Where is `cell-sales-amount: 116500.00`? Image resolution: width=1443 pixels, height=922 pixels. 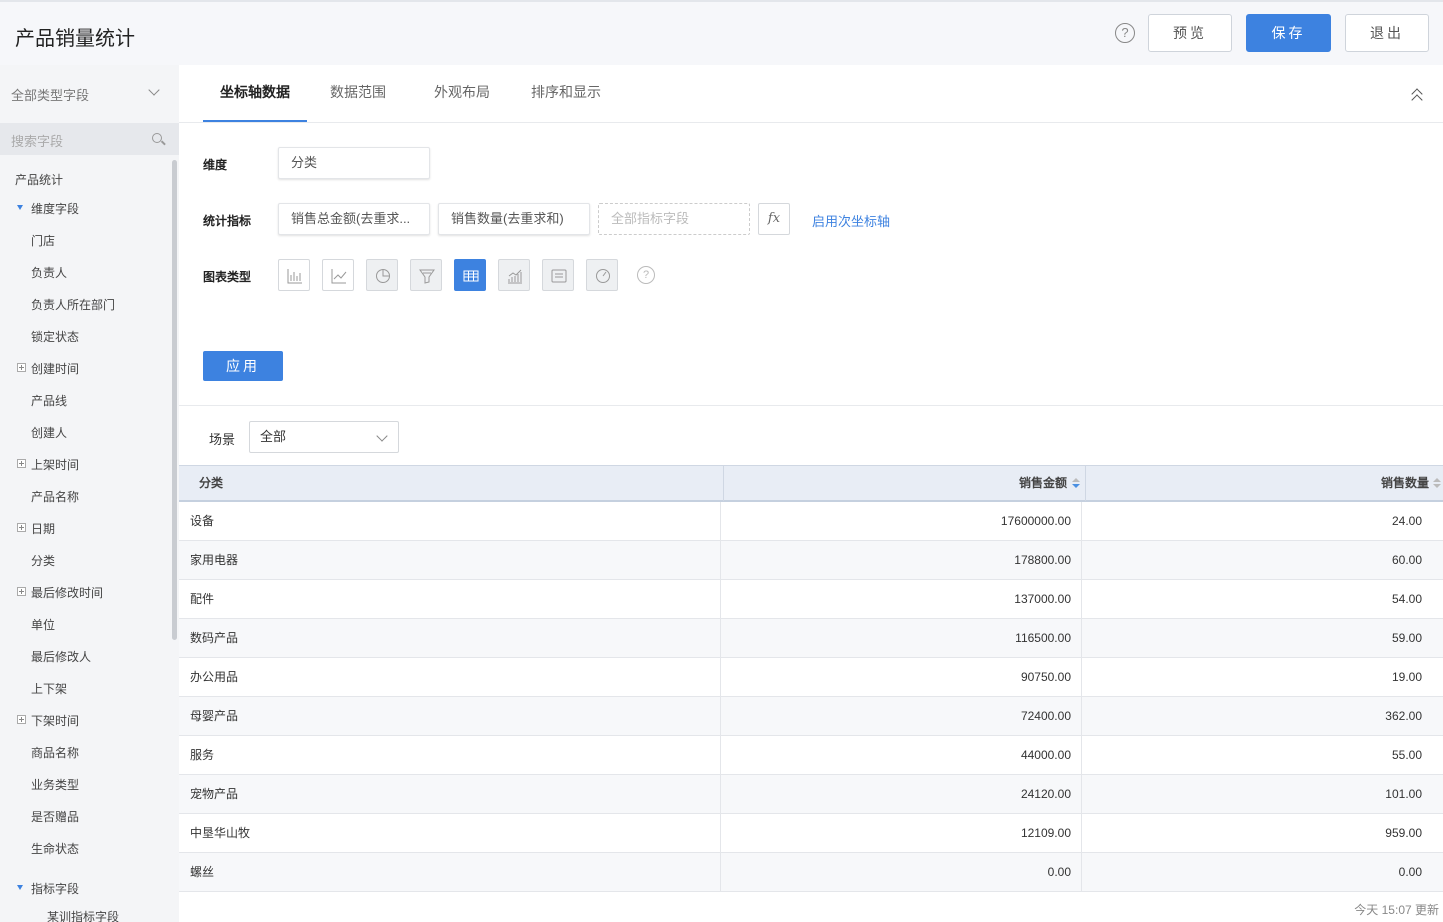 cell-sales-amount: 116500.00 is located at coordinates (1043, 638).